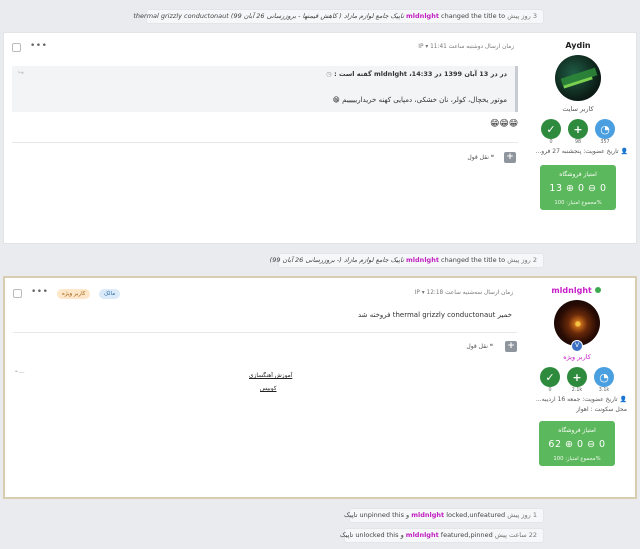  What do you see at coordinates (329, 74) in the screenshot?
I see `clock-icon: ◷` at bounding box center [329, 74].